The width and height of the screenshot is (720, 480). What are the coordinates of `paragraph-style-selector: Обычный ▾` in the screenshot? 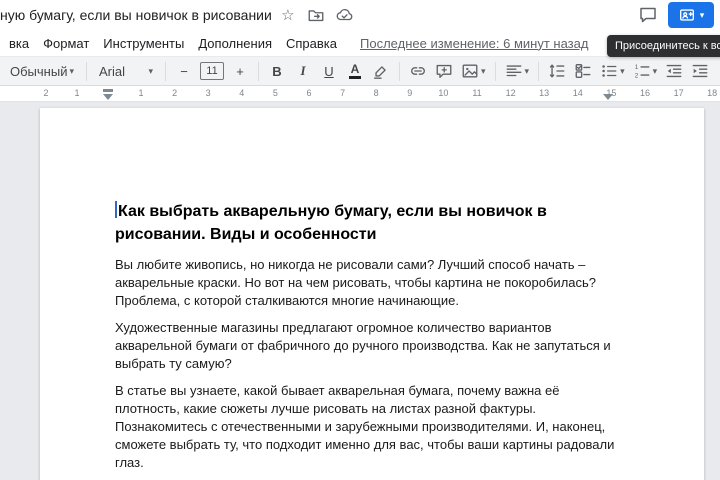 It's located at (42, 71).